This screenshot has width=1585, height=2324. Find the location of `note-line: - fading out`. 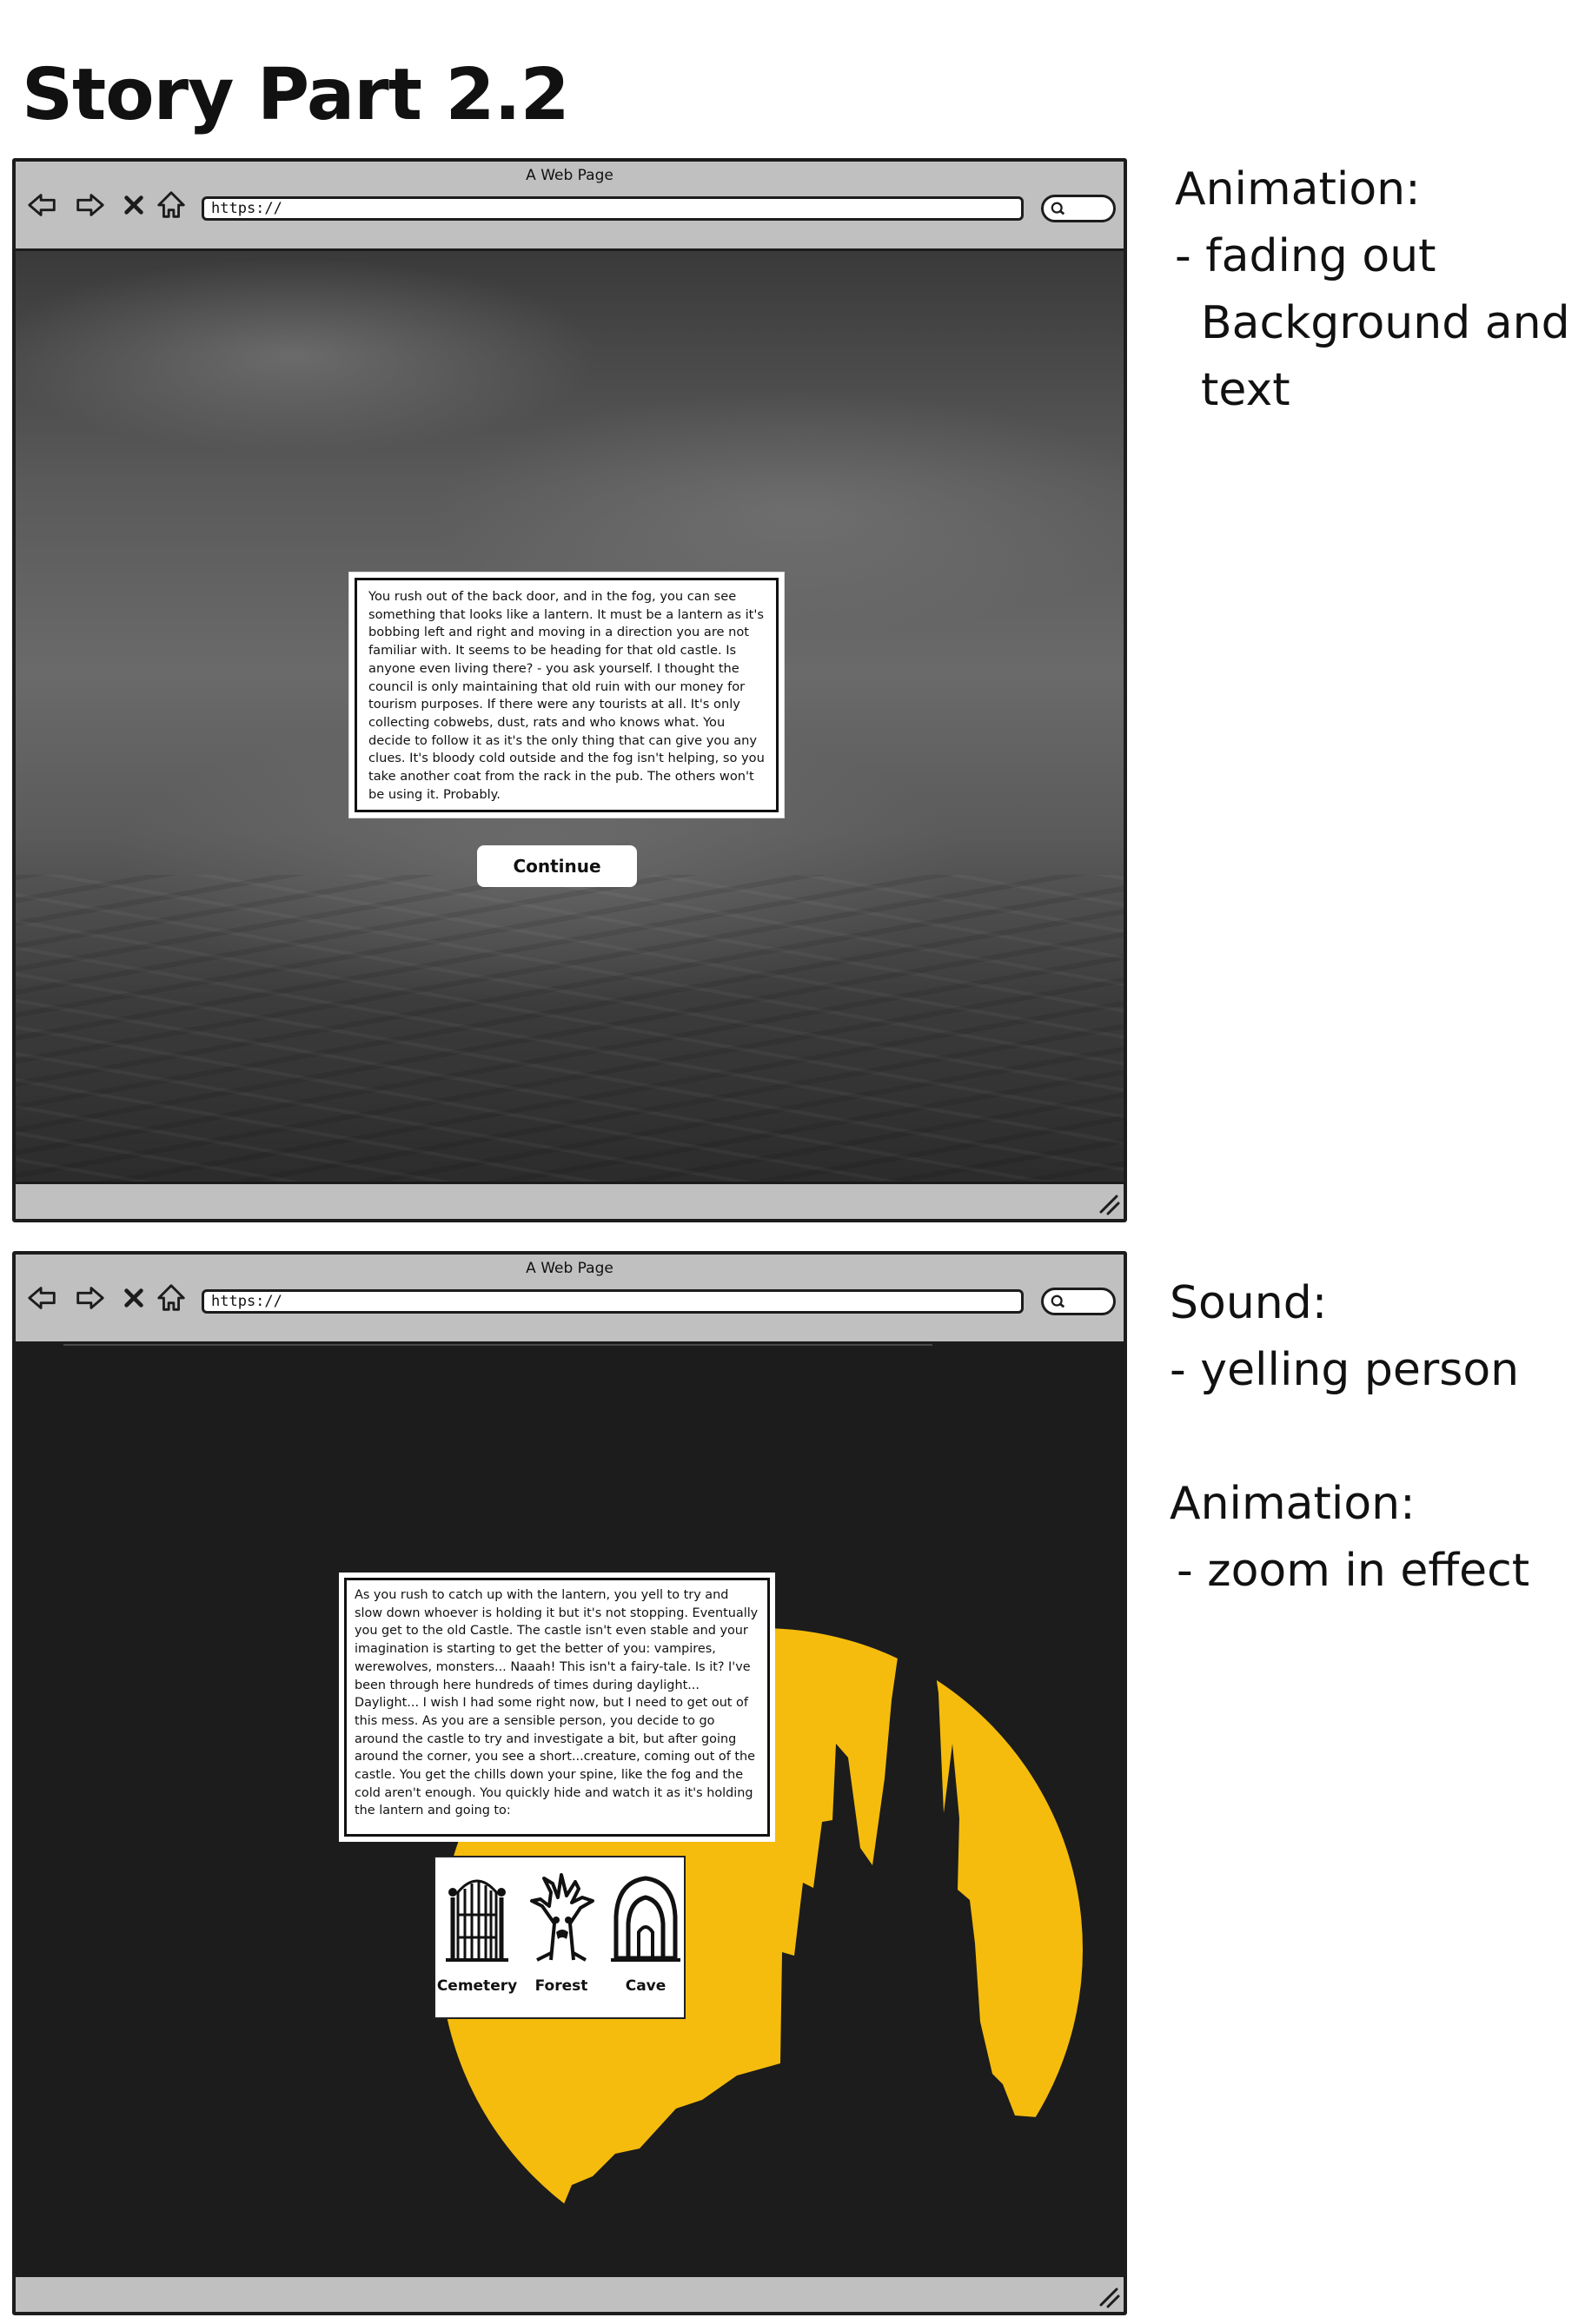

note-line: - fading out is located at coordinates (1305, 256).